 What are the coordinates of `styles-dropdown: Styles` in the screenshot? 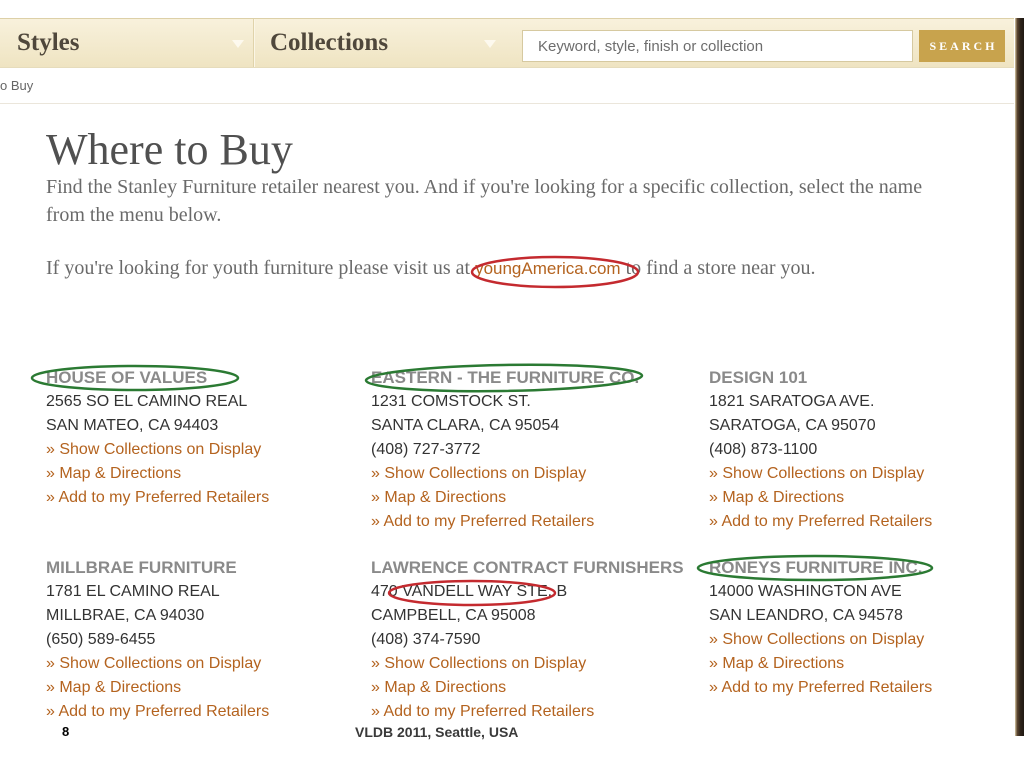 It's located at (126, 43).